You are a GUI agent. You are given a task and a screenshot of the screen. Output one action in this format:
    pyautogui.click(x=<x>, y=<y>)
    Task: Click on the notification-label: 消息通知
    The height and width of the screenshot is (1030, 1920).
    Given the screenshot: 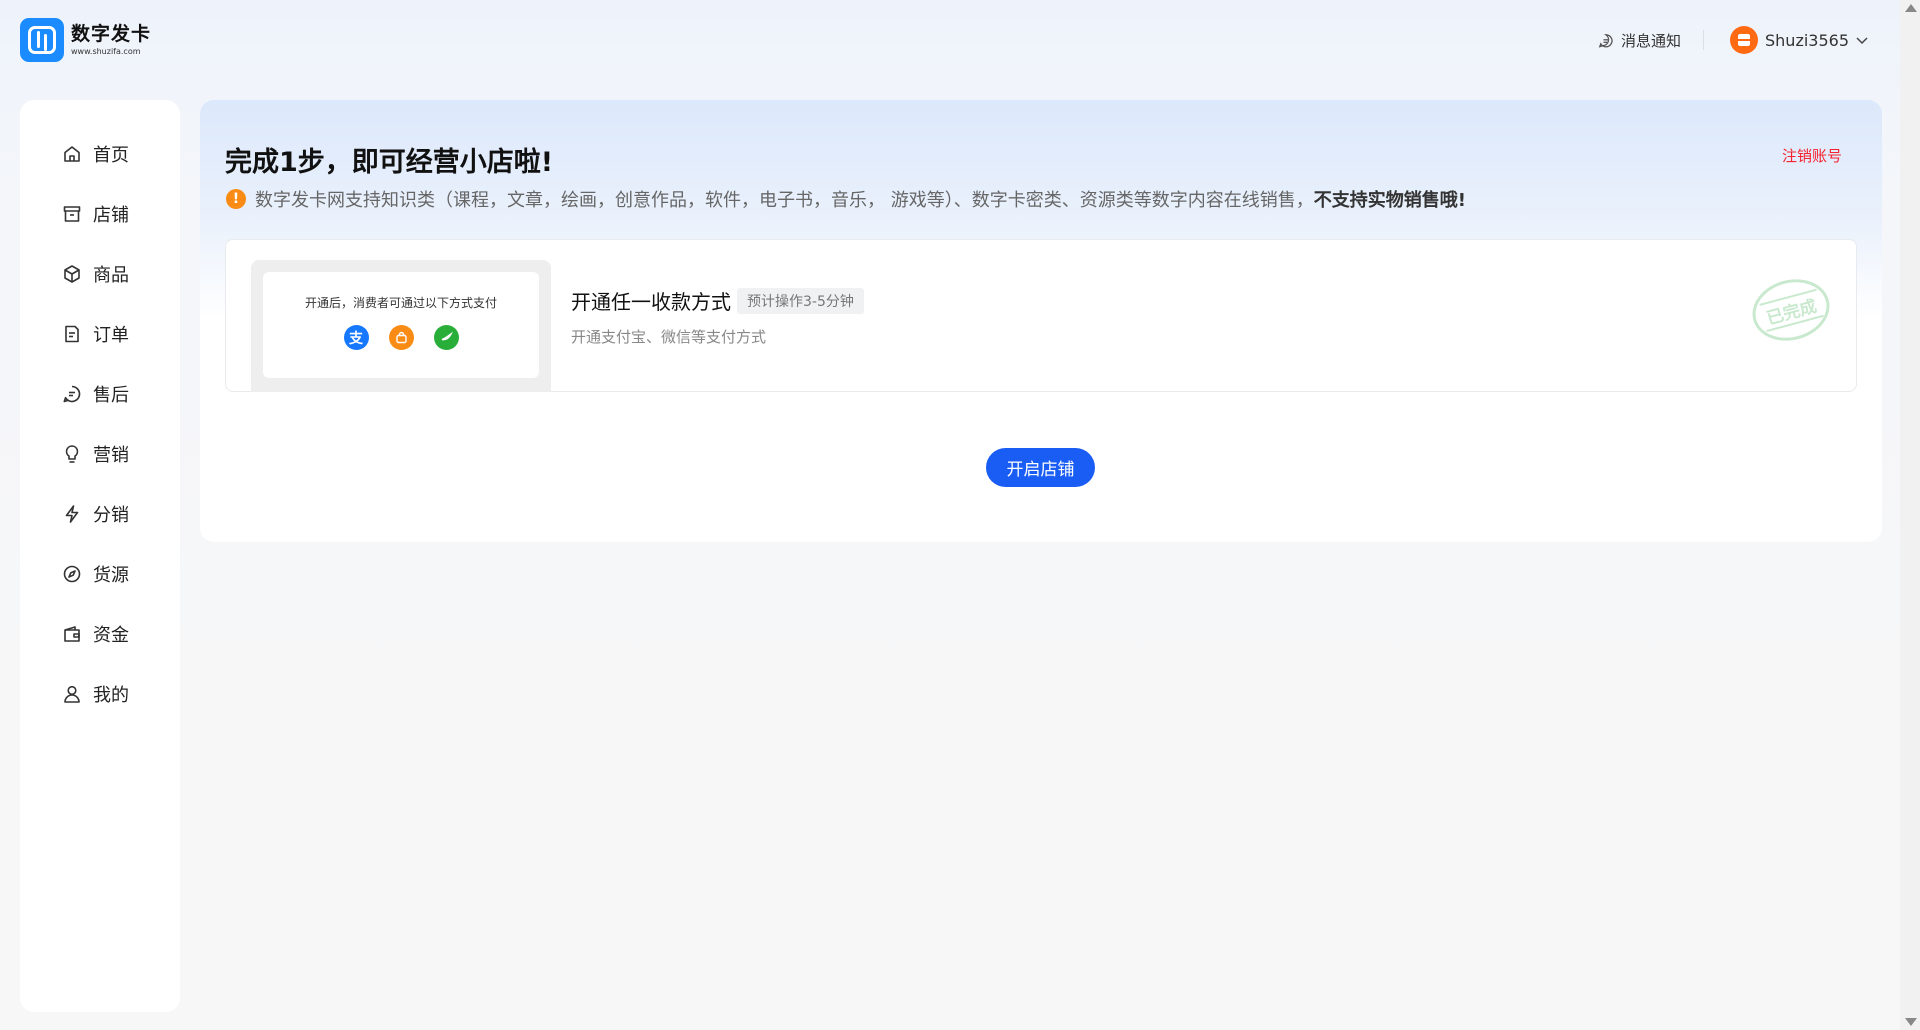 What is the action you would take?
    pyautogui.click(x=1651, y=41)
    